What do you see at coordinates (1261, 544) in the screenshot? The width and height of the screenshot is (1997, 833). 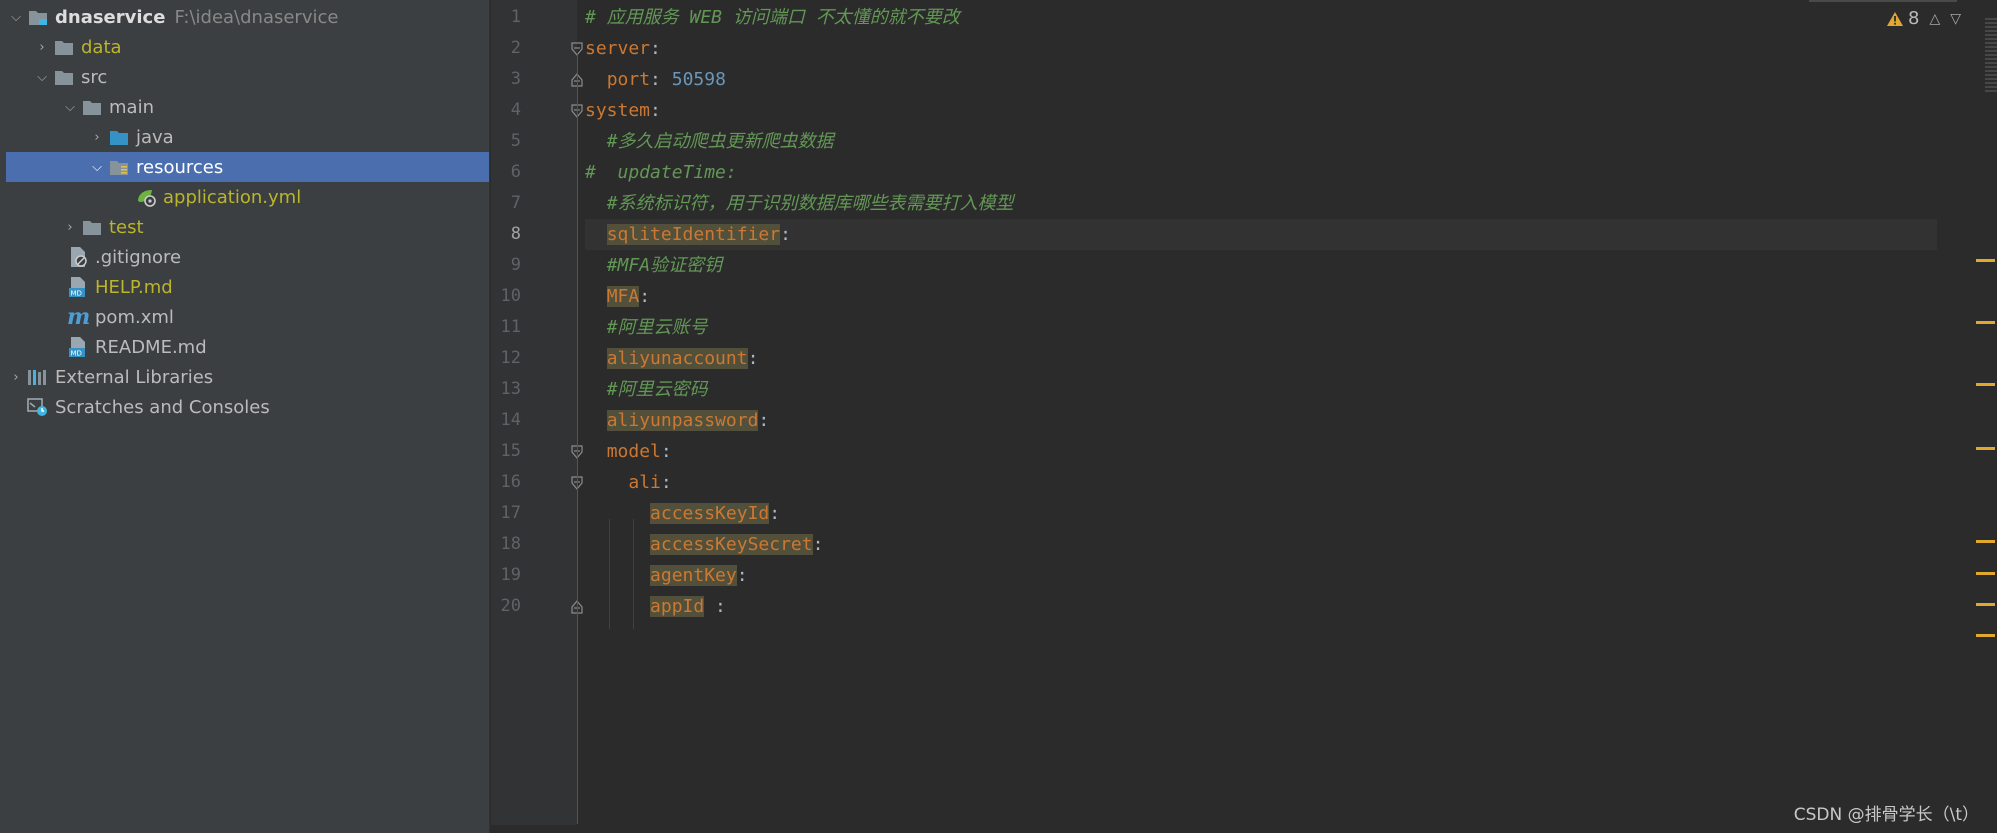 I see `code-line-18: accessKeySecret:` at bounding box center [1261, 544].